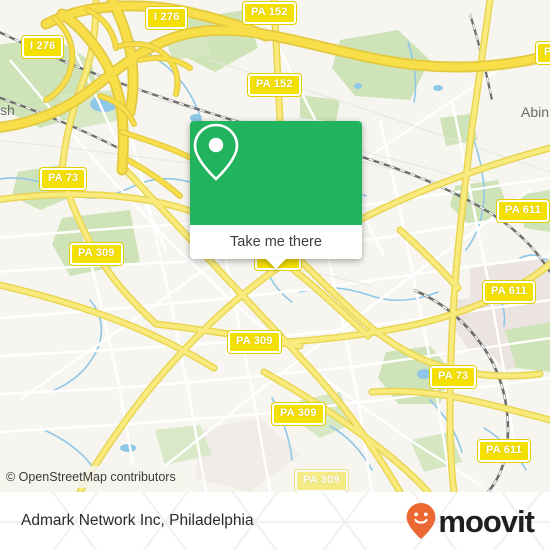 This screenshot has width=550, height=550. I want to click on popup-image-area, so click(276, 173).